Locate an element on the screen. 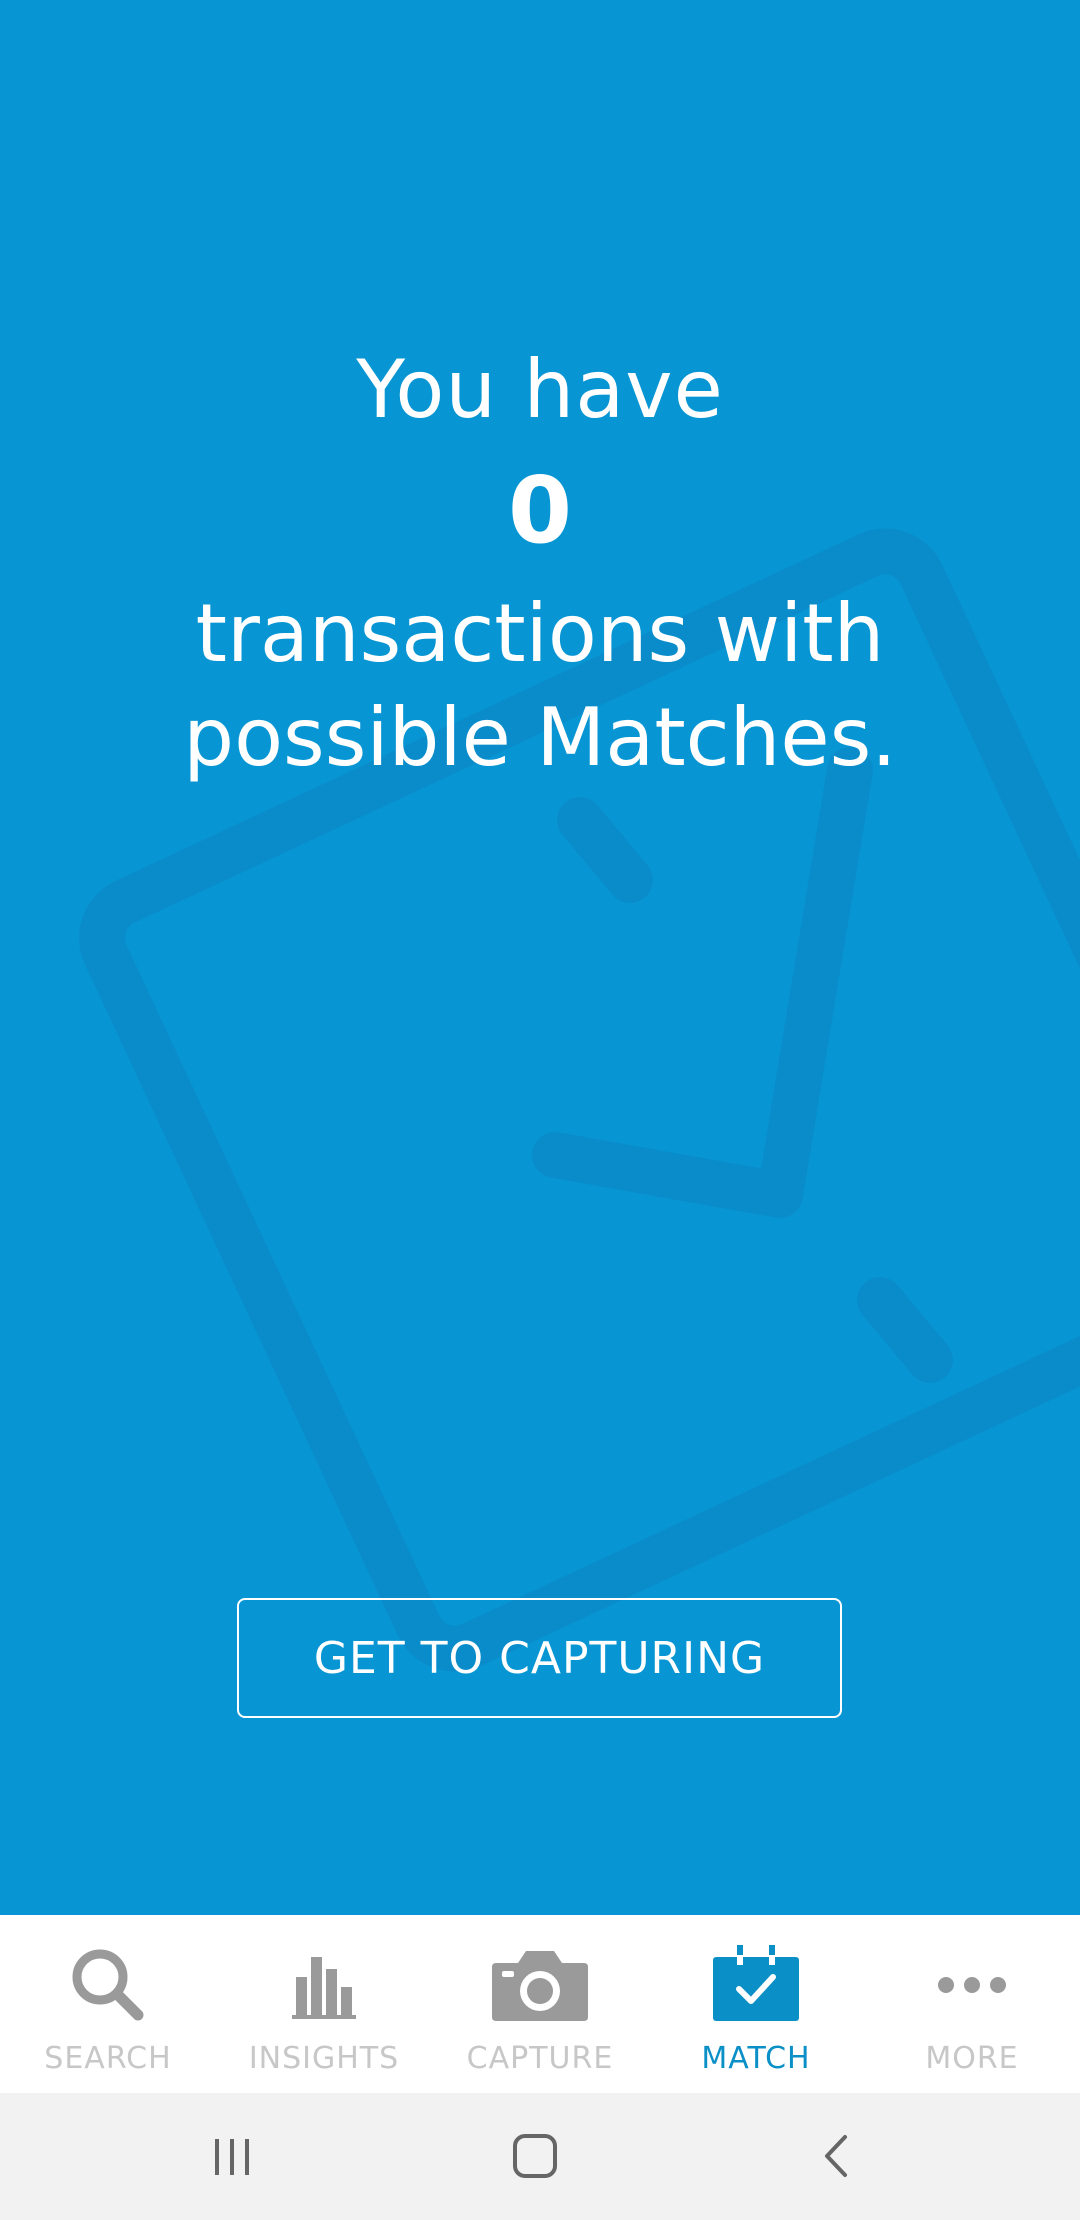 The image size is (1080, 2220). search-icon is located at coordinates (108, 1985).